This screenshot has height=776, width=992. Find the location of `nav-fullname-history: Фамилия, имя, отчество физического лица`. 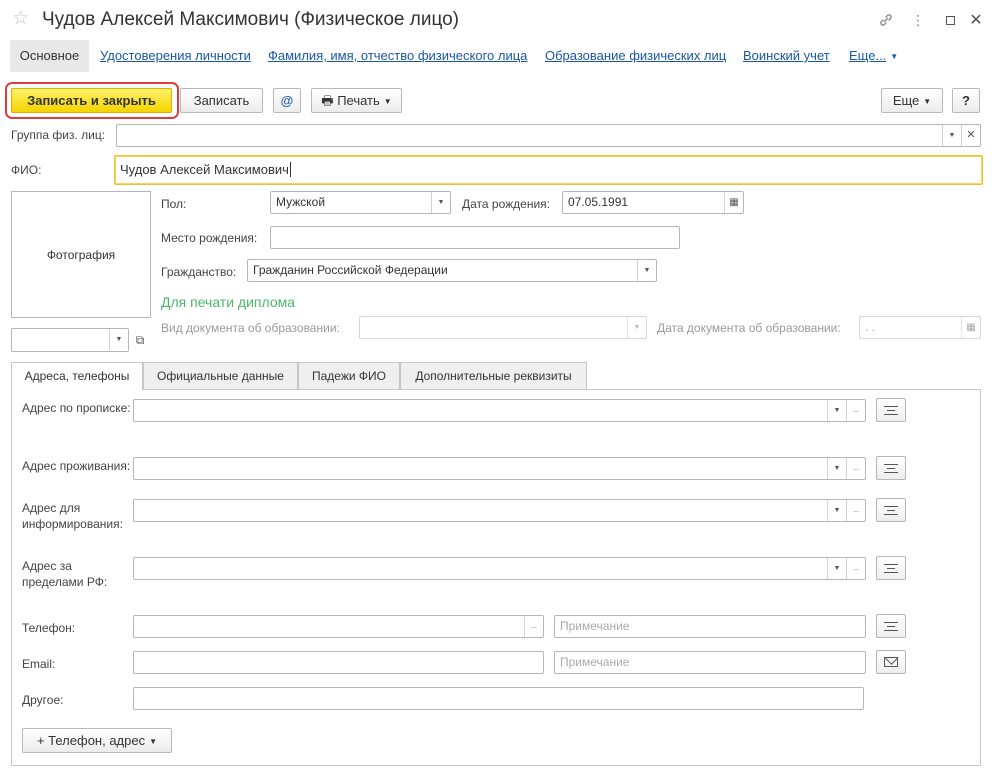

nav-fullname-history: Фамилия, имя, отчество физического лица is located at coordinates (397, 56).